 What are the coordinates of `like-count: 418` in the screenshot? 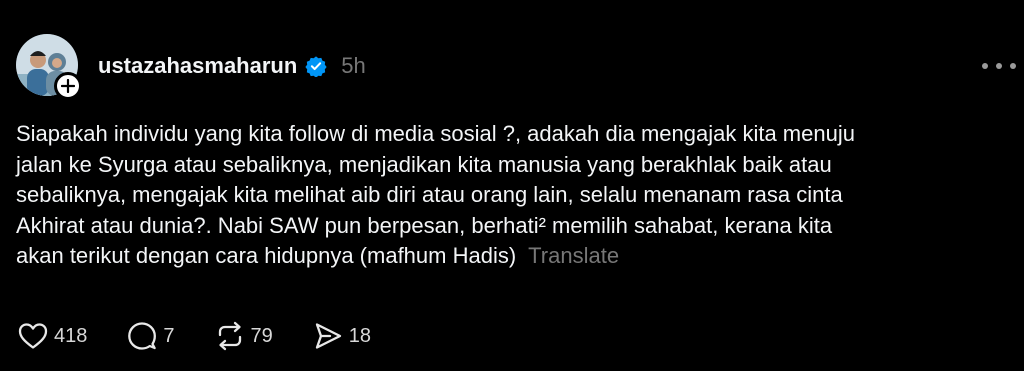 It's located at (71, 335).